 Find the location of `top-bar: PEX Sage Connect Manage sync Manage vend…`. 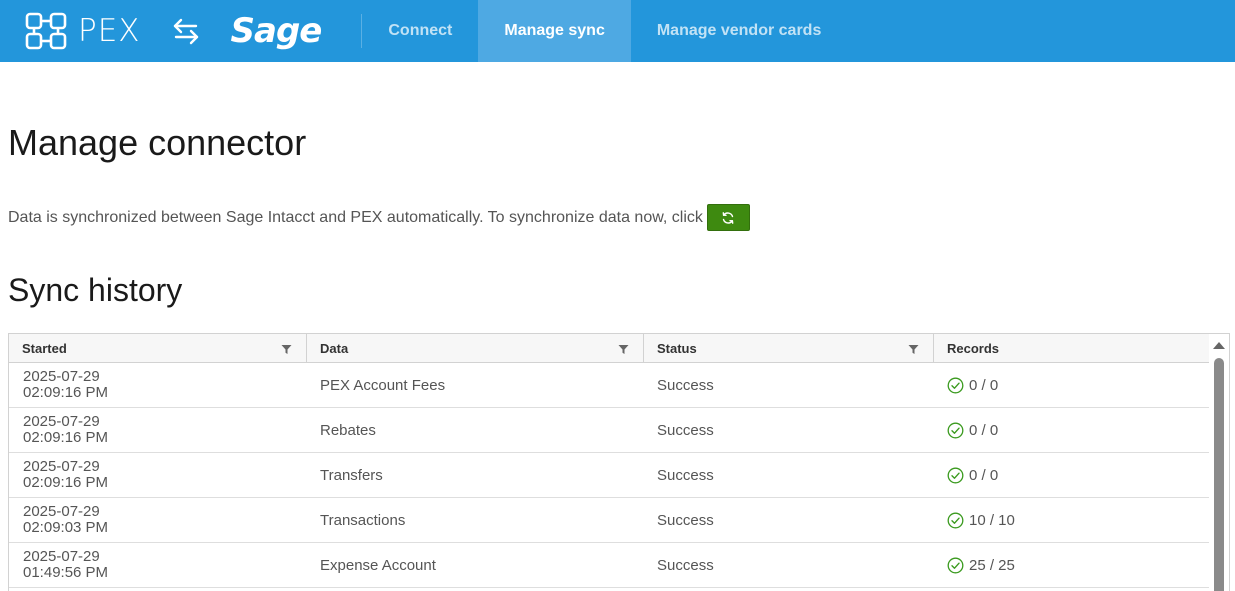

top-bar: PEX Sage Connect Manage sync Manage vend… is located at coordinates (617, 31).